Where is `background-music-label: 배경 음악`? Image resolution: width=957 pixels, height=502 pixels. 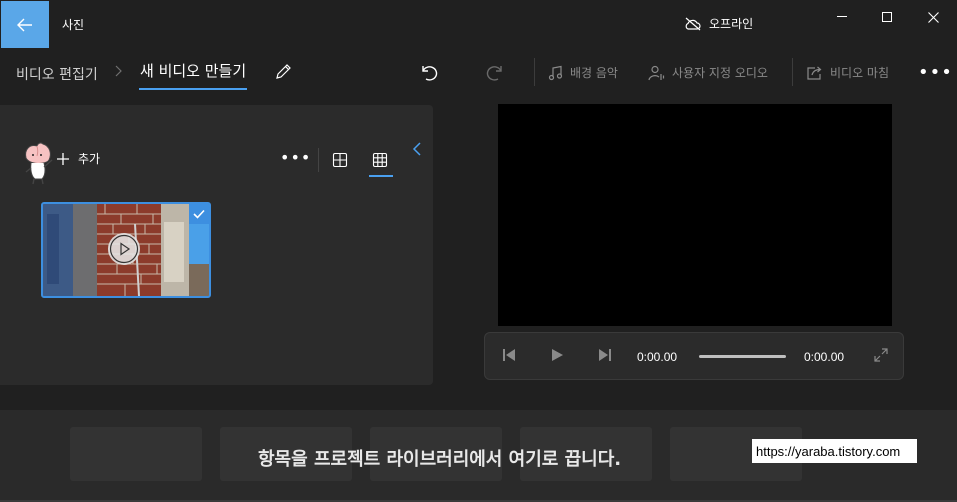 background-music-label: 배경 음악 is located at coordinates (594, 73).